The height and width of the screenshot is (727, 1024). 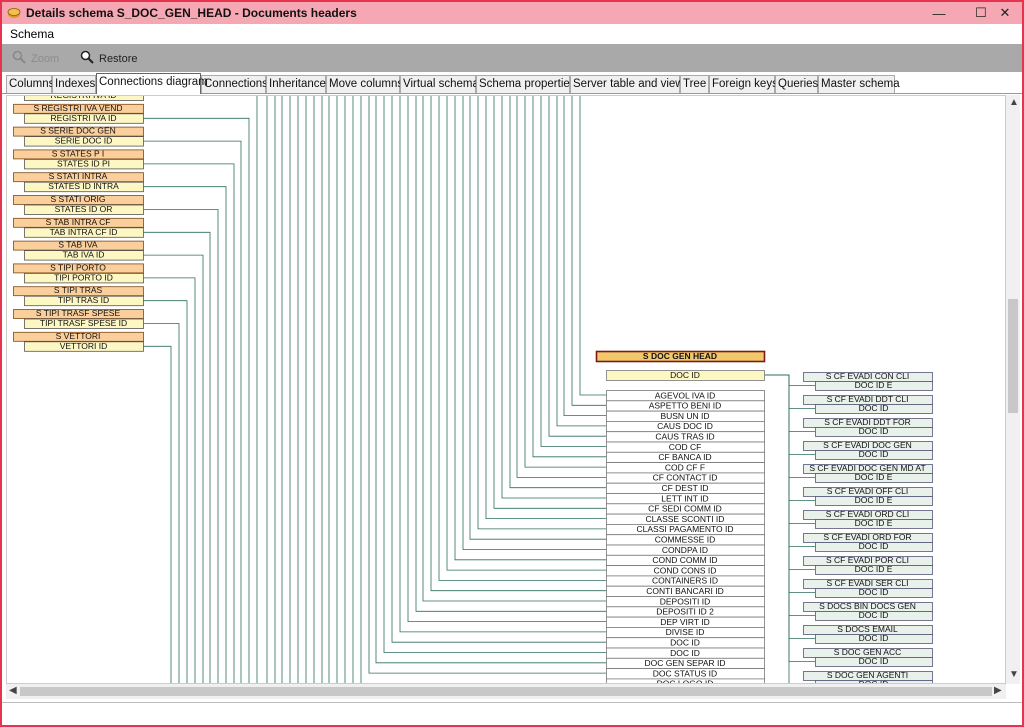 I want to click on main-column-12-label: CLASSE SCONTI ID, so click(x=685, y=519).